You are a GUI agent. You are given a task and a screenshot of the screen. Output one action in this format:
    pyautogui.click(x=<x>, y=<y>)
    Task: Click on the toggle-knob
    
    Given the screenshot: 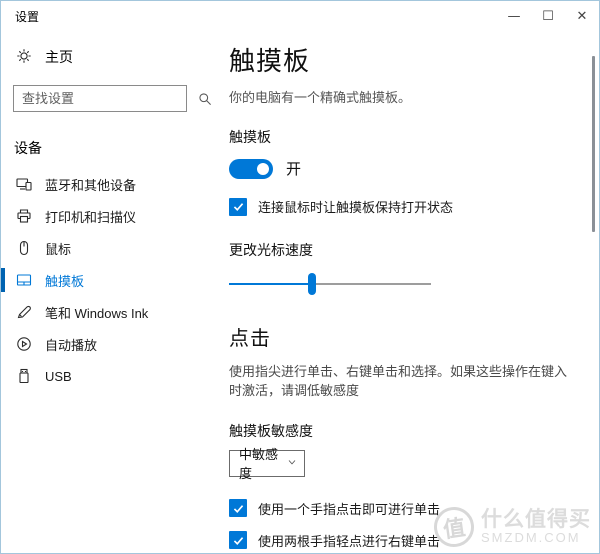 What is the action you would take?
    pyautogui.click(x=263, y=168)
    